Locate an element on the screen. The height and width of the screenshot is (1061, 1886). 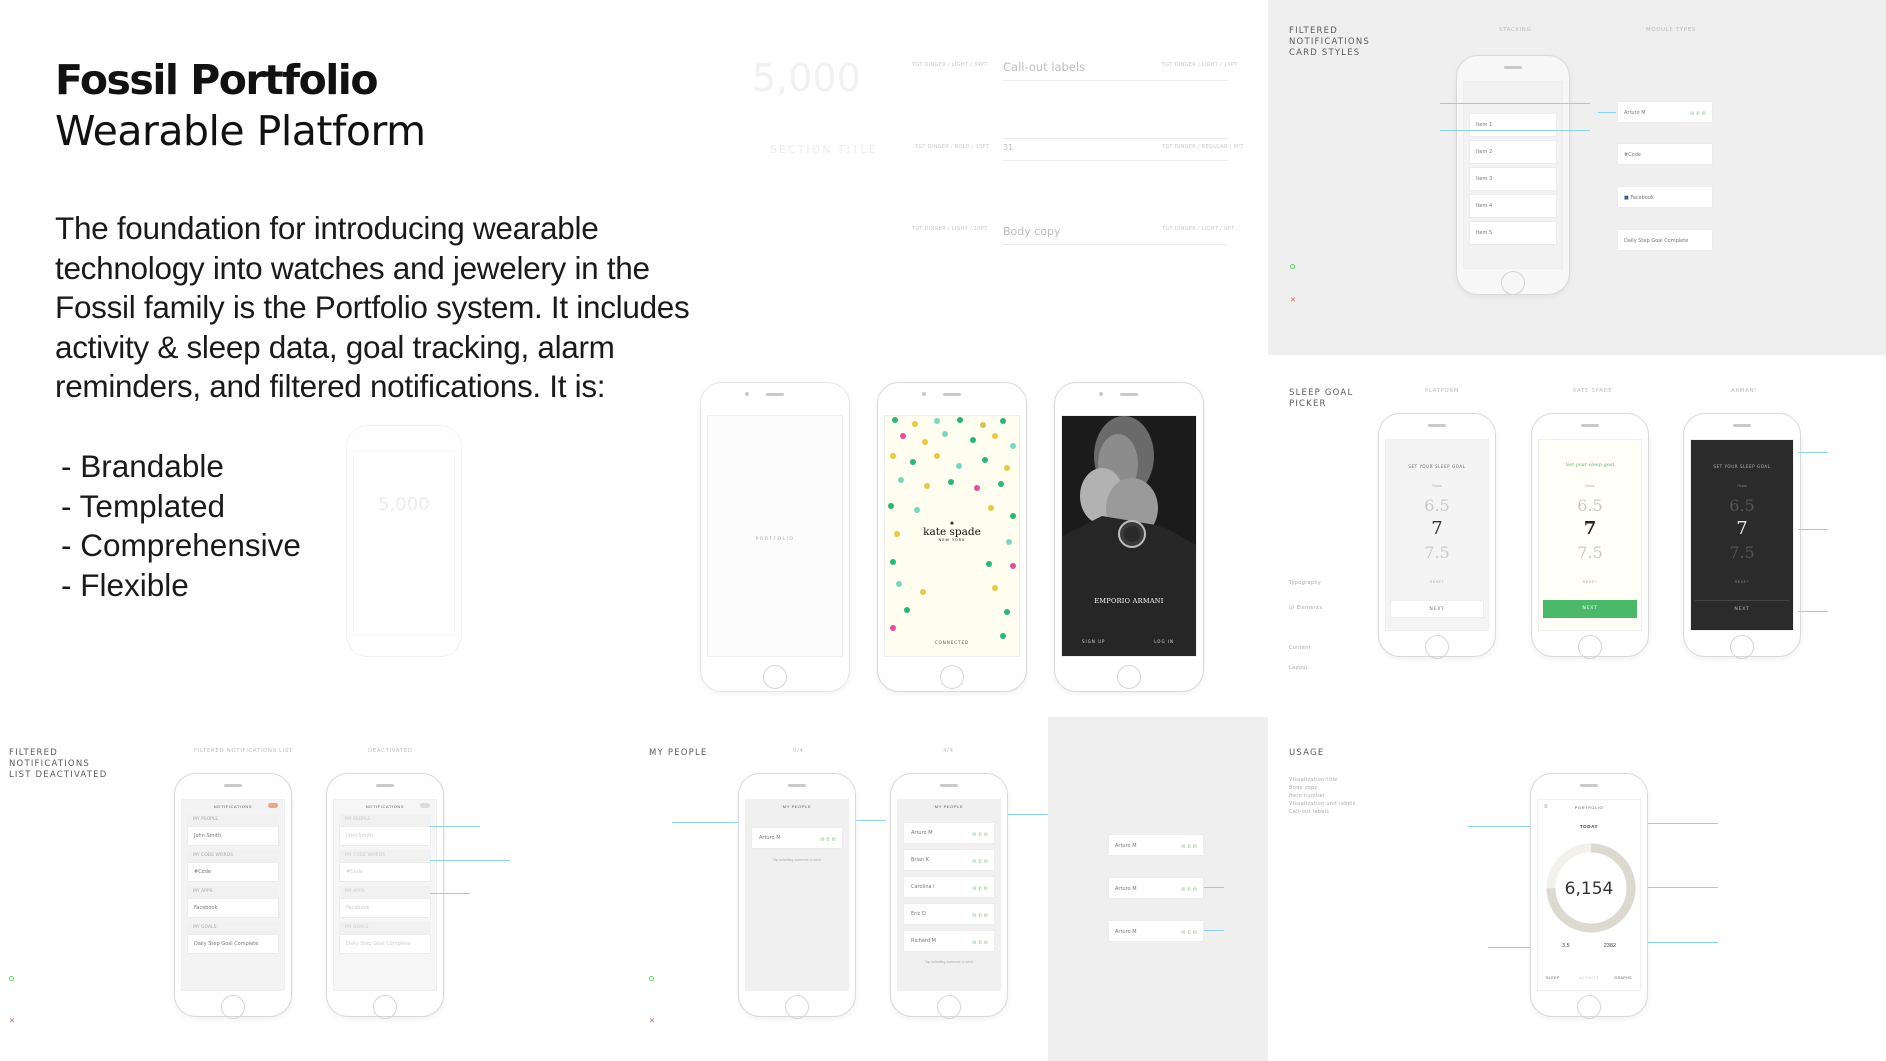
callout-label: Call-out labels is located at coordinates (1044, 67).